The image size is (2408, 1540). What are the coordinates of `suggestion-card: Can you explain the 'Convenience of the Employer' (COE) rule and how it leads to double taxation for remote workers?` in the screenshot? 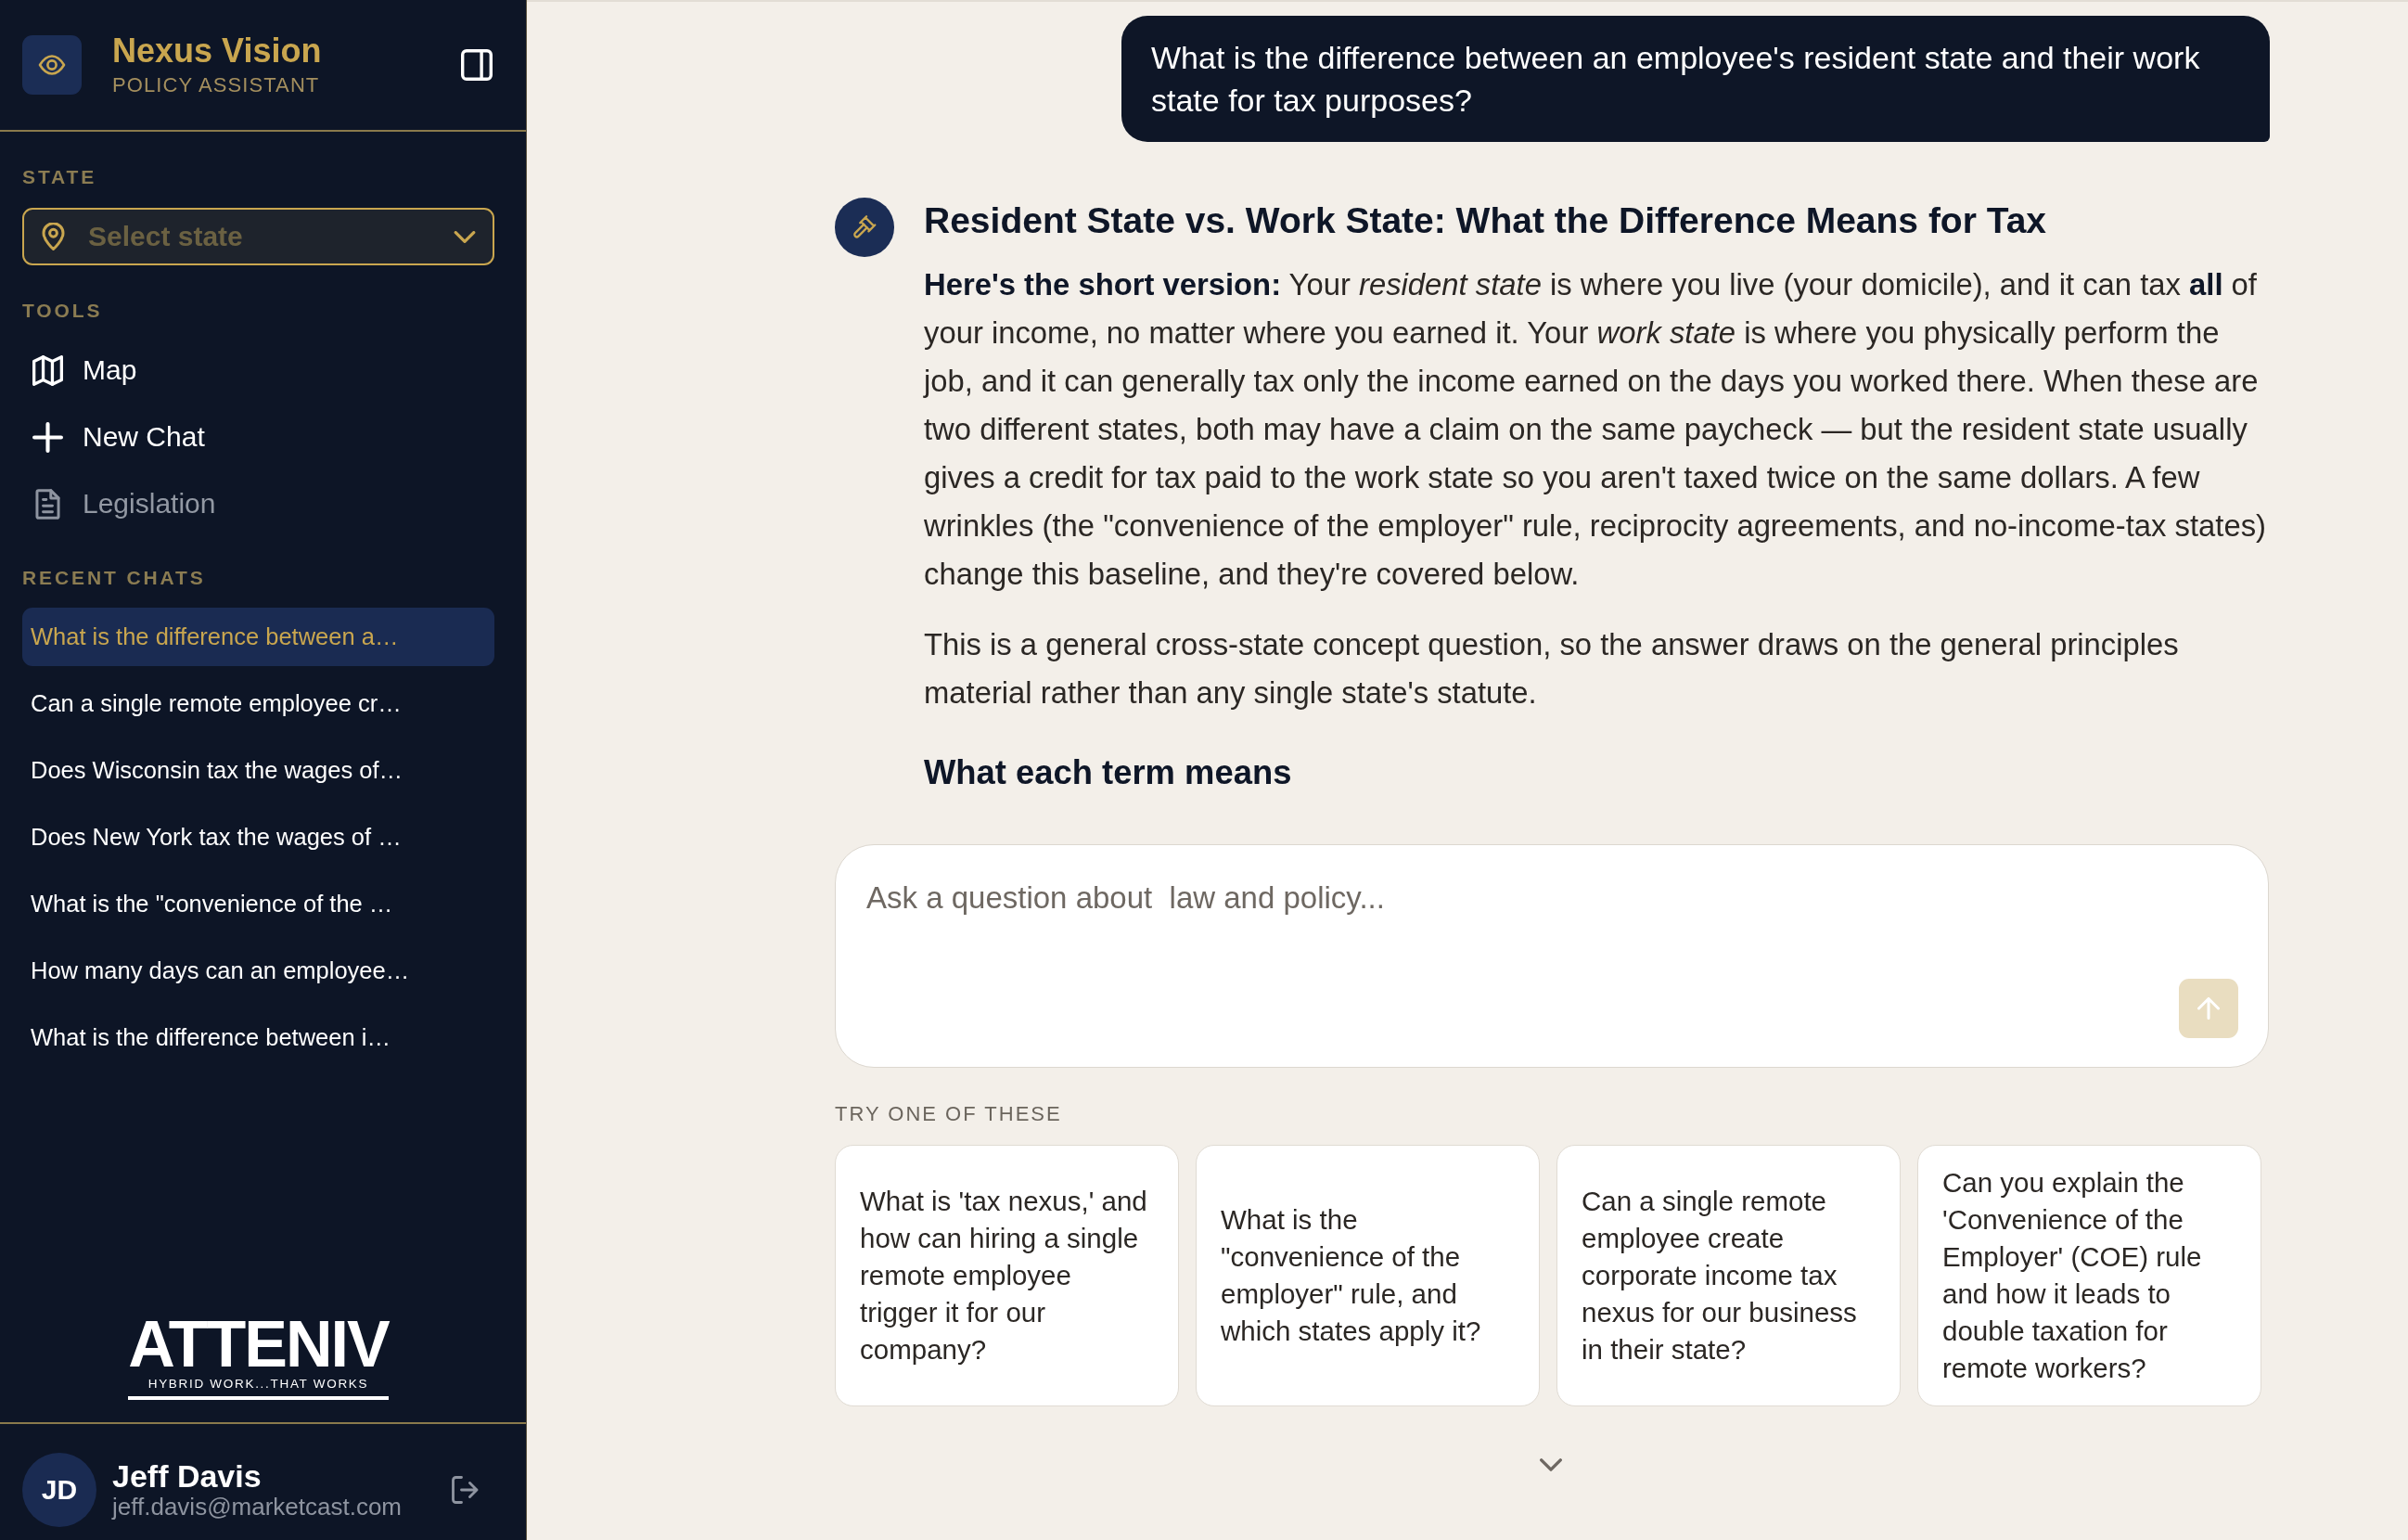 It's located at (2089, 1275).